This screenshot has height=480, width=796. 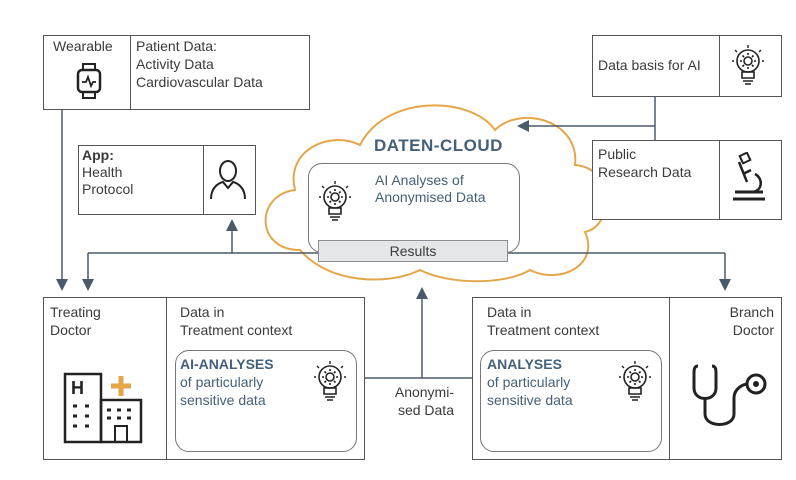 What do you see at coordinates (222, 382) in the screenshot?
I see `treating-analyses-line1: of particularly` at bounding box center [222, 382].